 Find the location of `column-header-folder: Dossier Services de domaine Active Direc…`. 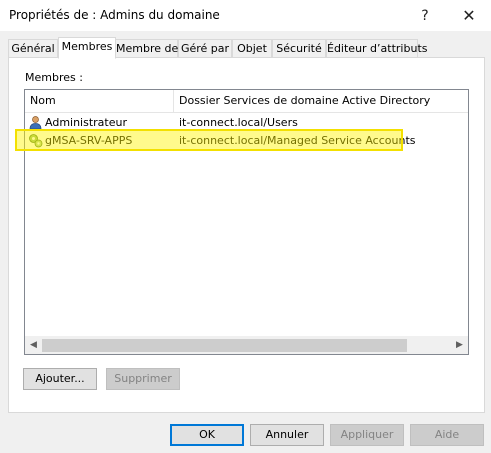

column-header-folder: Dossier Services de domaine Active Direc… is located at coordinates (321, 101).